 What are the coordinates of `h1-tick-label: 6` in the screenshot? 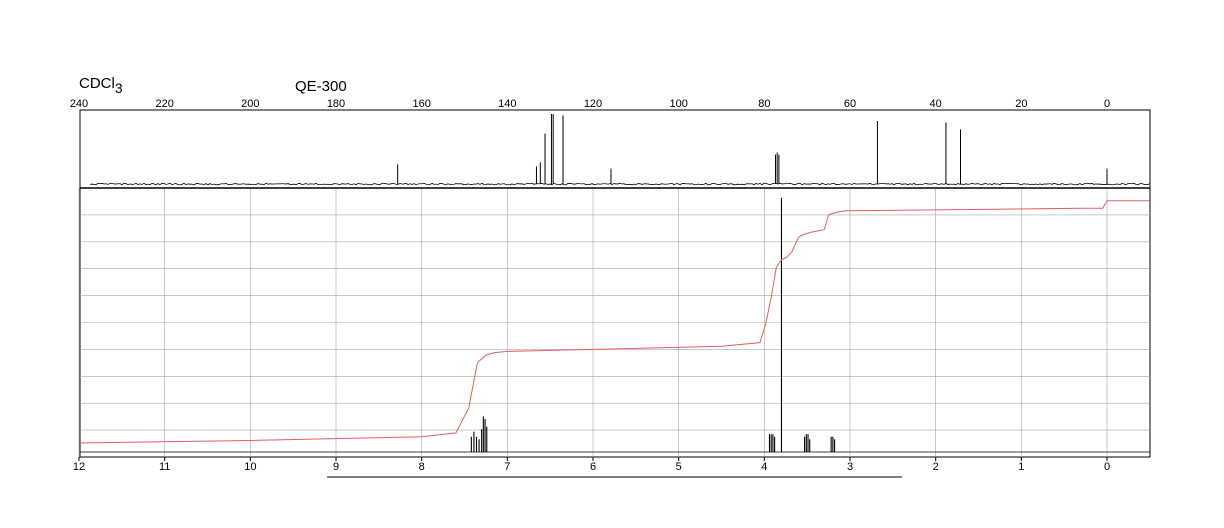 It's located at (593, 467).